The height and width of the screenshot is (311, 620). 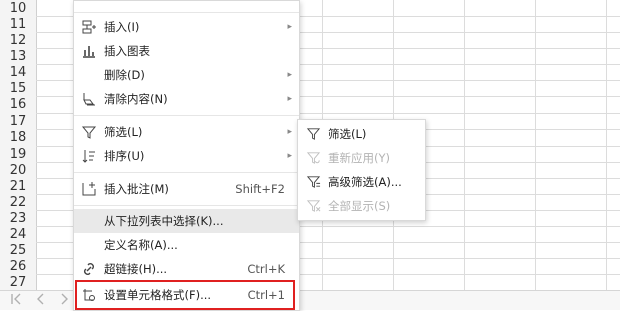 I want to click on link-icon, so click(x=89, y=269).